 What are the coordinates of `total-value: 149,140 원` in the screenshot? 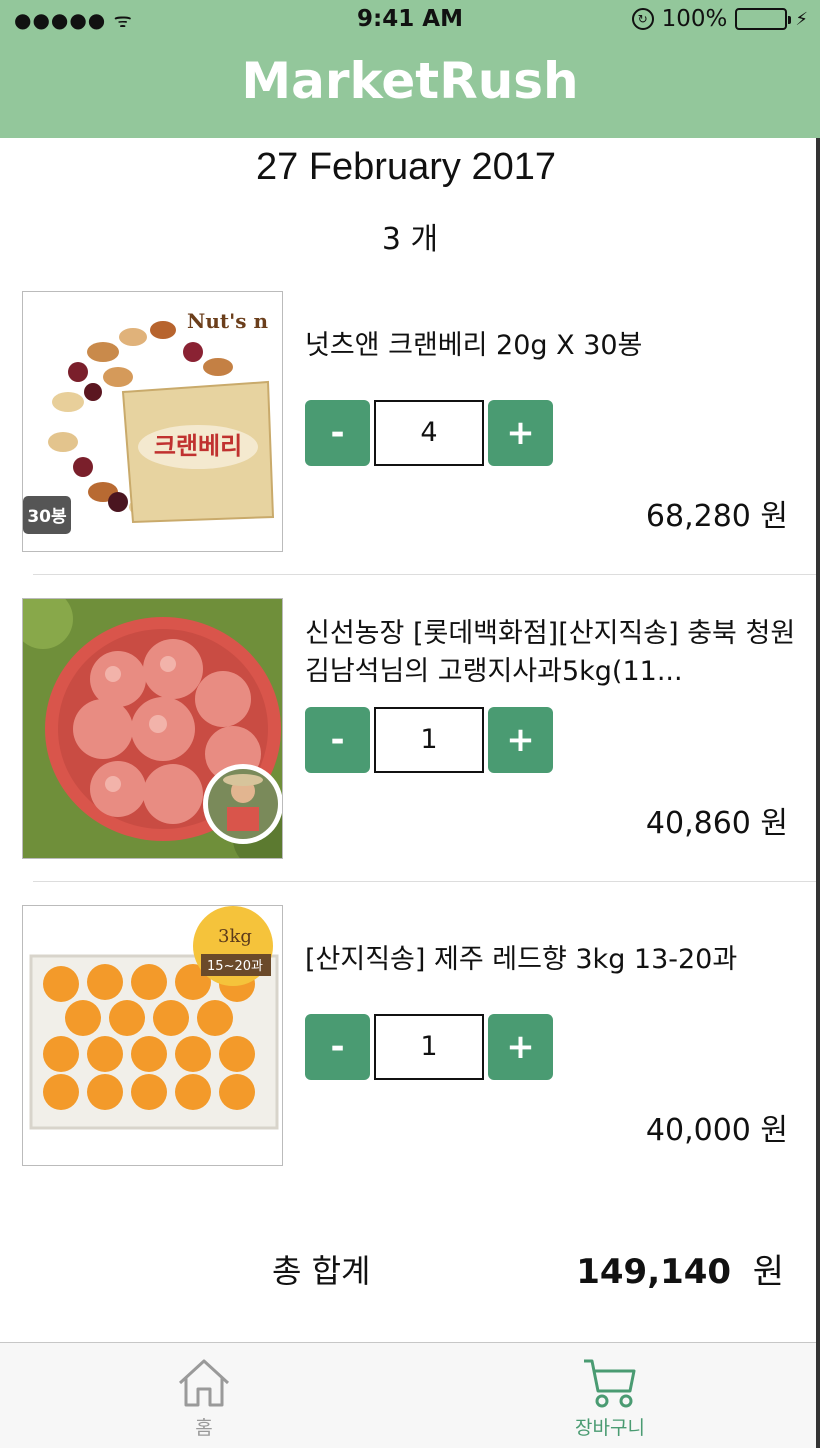 It's located at (680, 1268).